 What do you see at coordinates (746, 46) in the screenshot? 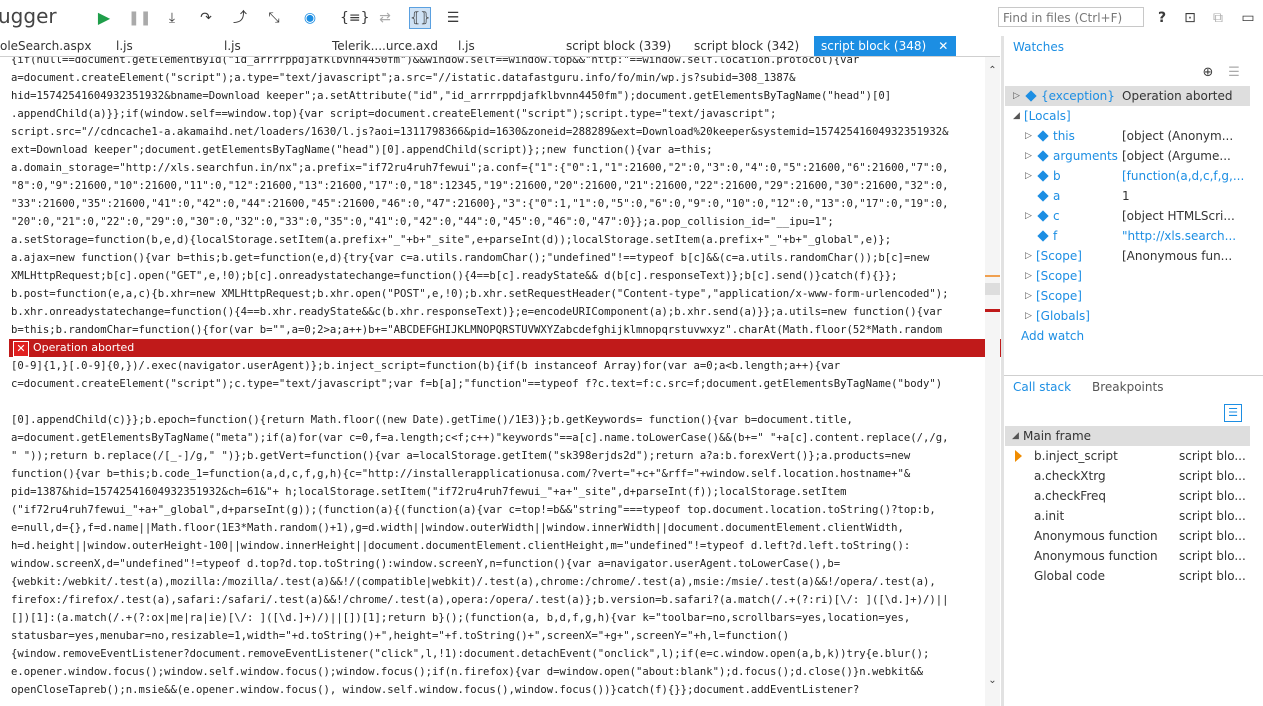
I see `tab-script-block-342: script block (342)` at bounding box center [746, 46].